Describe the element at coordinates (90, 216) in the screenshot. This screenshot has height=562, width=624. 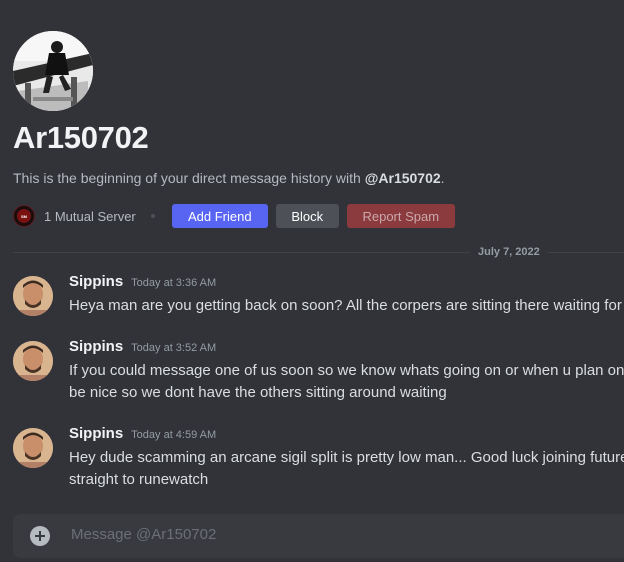
I see `mutual-servers-link: 1 Mutual Server` at that location.